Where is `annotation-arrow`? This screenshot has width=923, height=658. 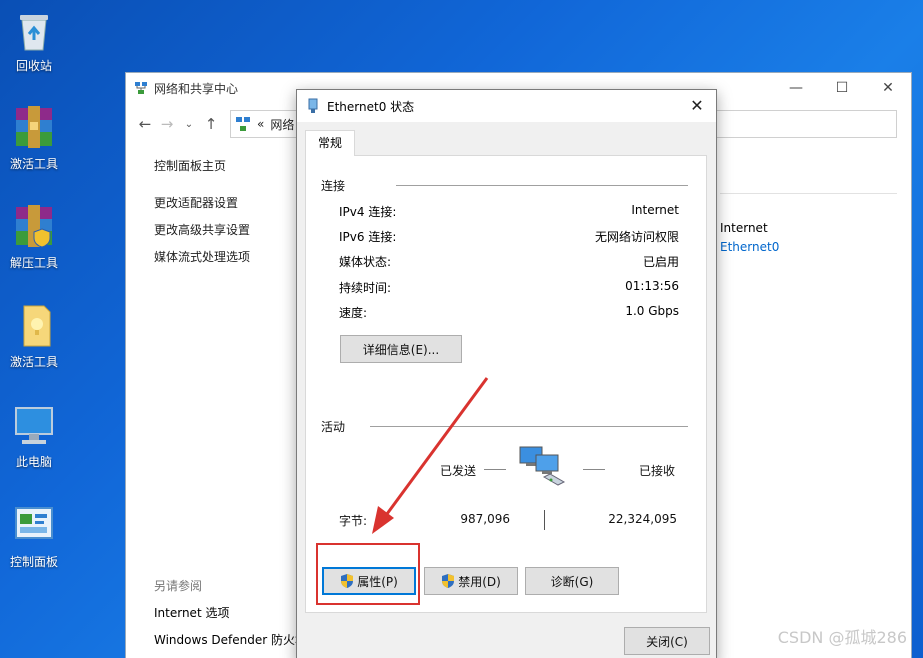
annotation-arrow is located at coordinates (430, 455).